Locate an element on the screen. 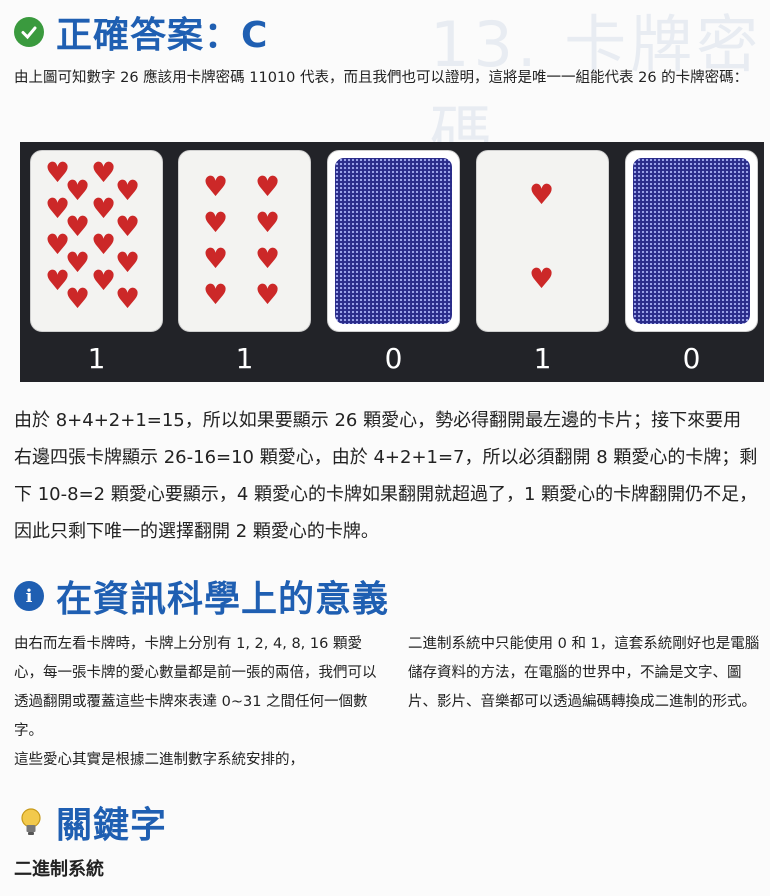 The width and height of the screenshot is (770, 896). card-8-hearts: ♥ ♥ ♥ ♥ ♥ ♥ ♥ ♥ is located at coordinates (244, 241).